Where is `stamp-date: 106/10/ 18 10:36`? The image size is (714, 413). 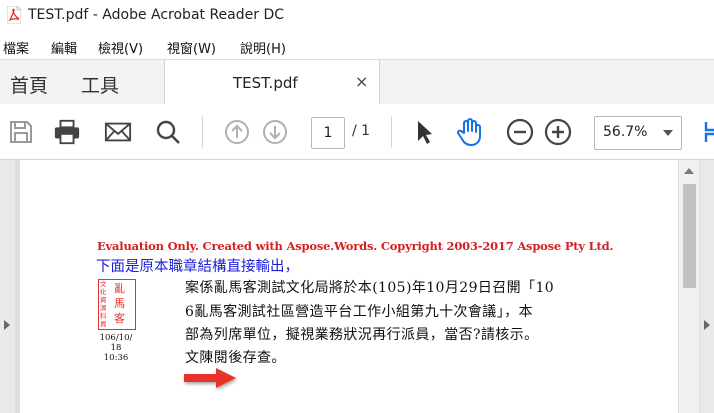 stamp-date: 106/10/ 18 10:36 is located at coordinates (116, 348).